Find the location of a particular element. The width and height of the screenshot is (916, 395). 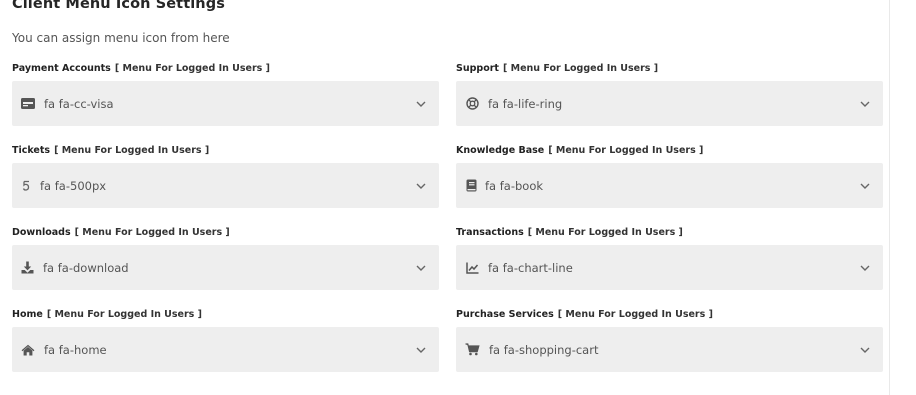

cc-visa-icon is located at coordinates (28, 104).